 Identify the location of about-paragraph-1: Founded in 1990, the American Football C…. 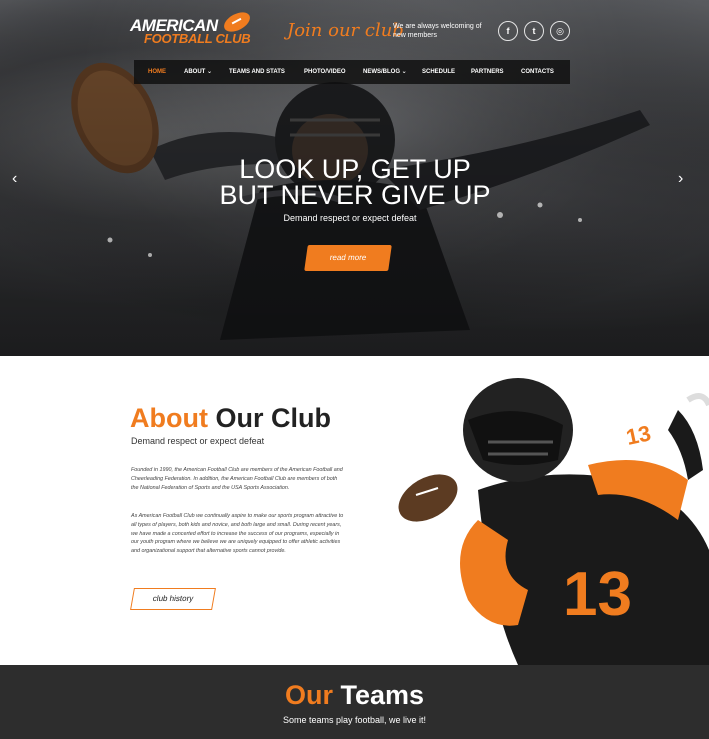
(237, 479).